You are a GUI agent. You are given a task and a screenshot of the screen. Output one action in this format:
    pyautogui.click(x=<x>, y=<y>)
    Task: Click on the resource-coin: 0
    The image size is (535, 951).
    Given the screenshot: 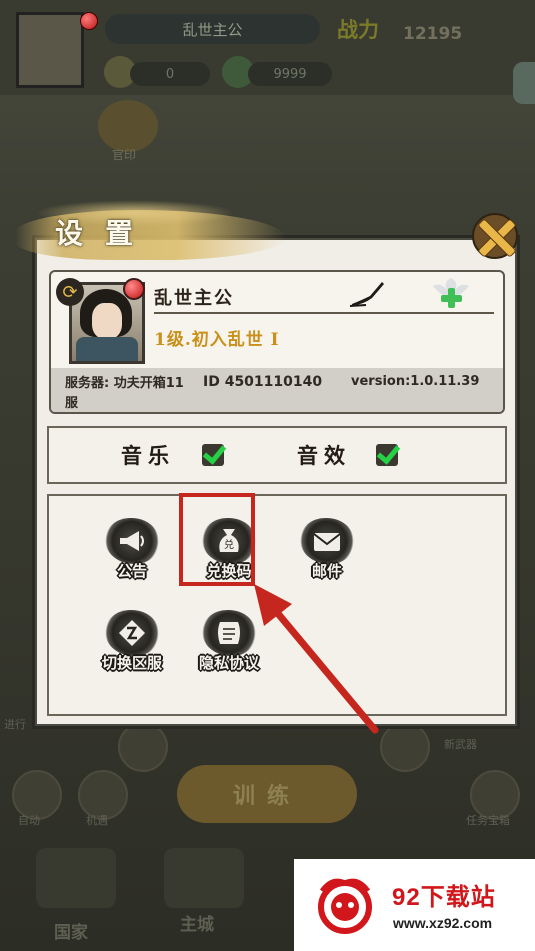 What is the action you would take?
    pyautogui.click(x=170, y=74)
    